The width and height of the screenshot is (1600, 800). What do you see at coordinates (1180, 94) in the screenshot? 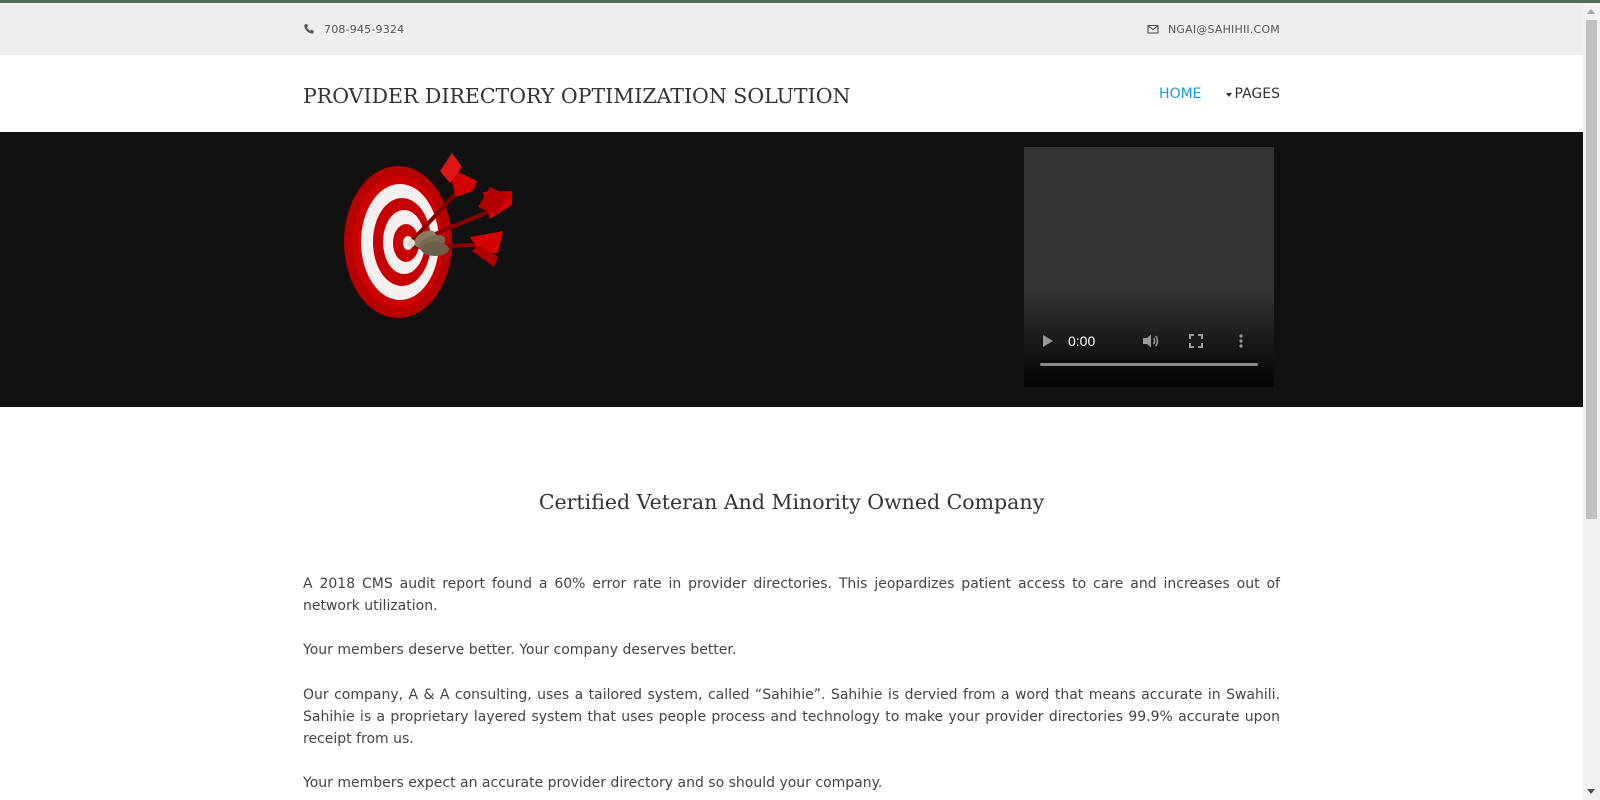
I see `nav-home-link: HOME` at bounding box center [1180, 94].